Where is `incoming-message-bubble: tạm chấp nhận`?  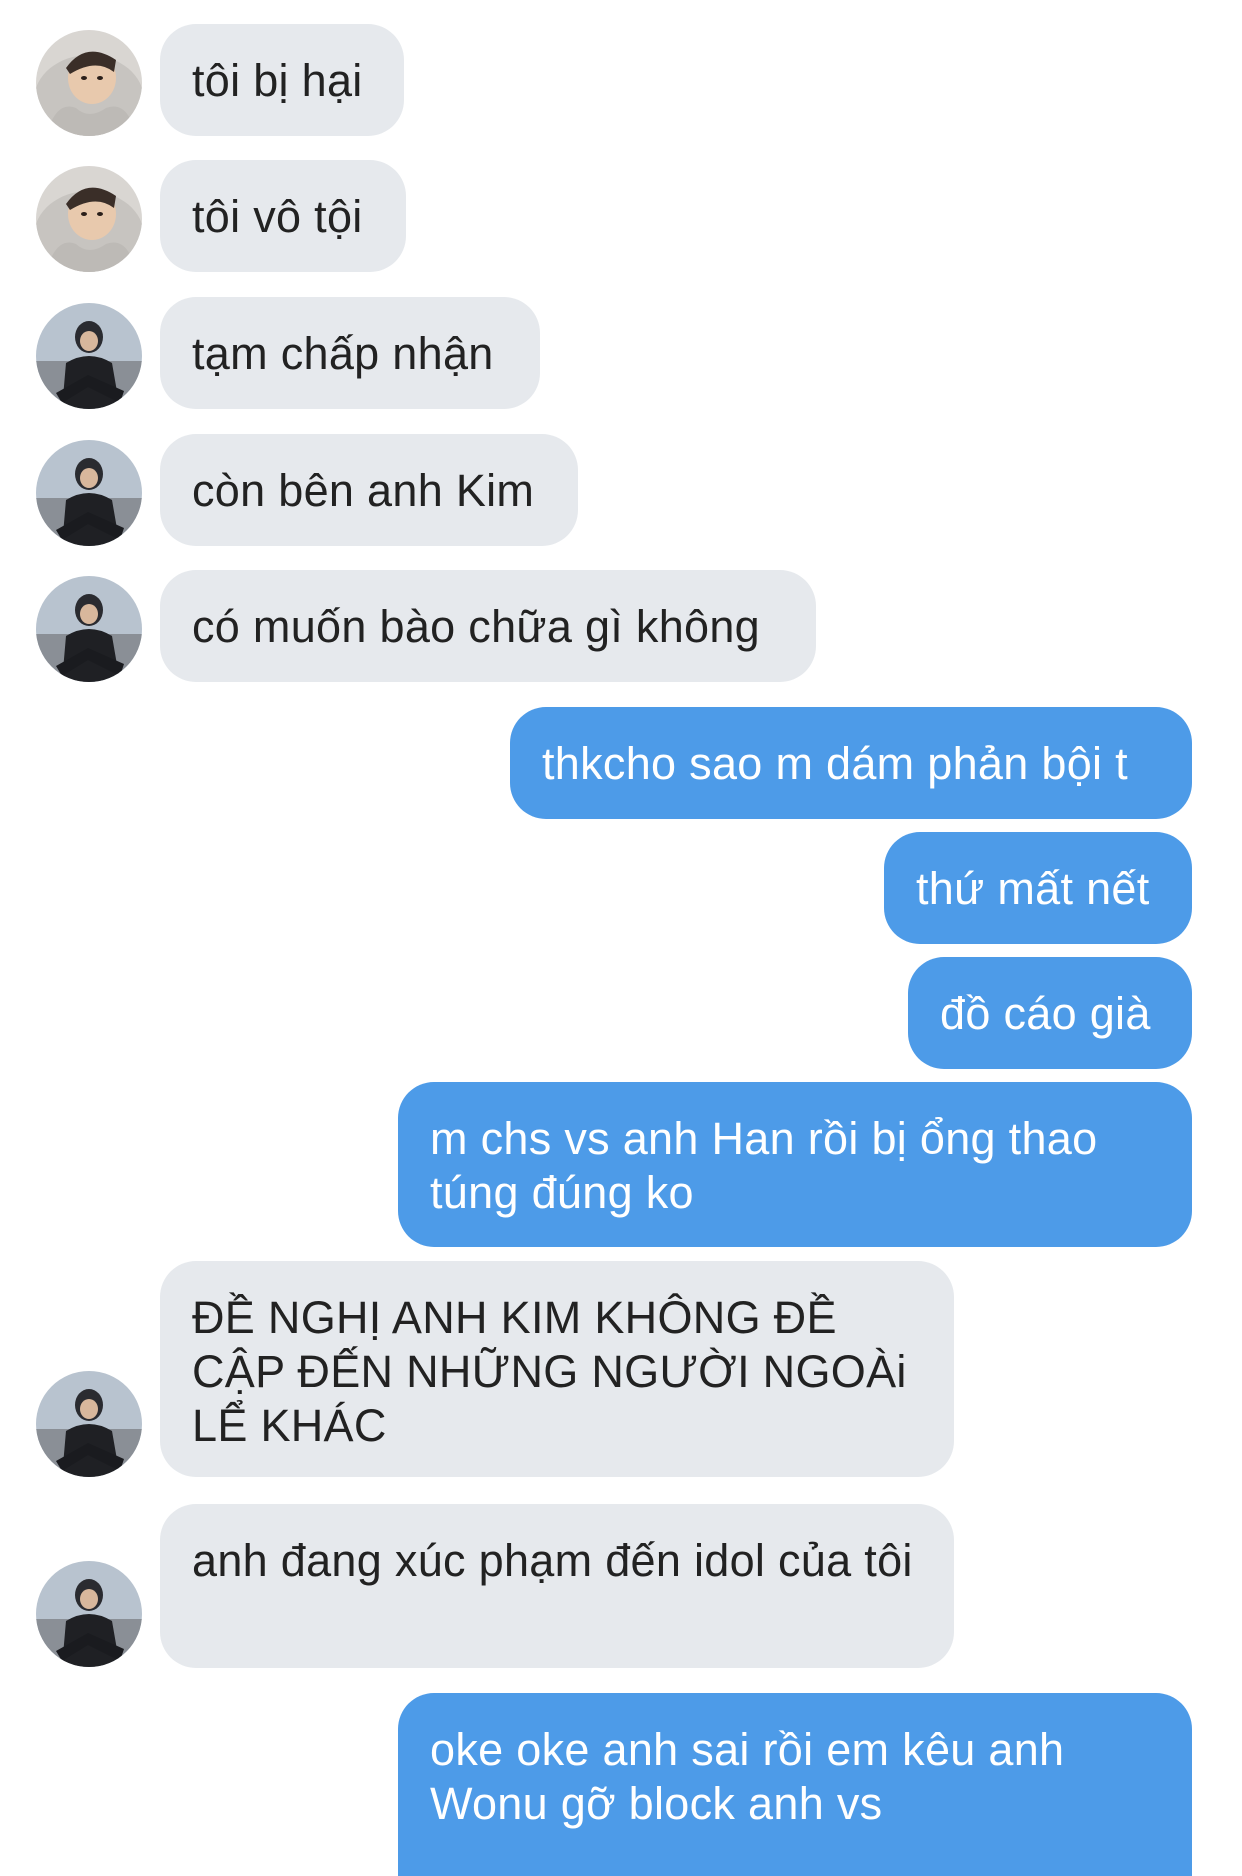
incoming-message-bubble: tạm chấp nhận is located at coordinates (350, 353).